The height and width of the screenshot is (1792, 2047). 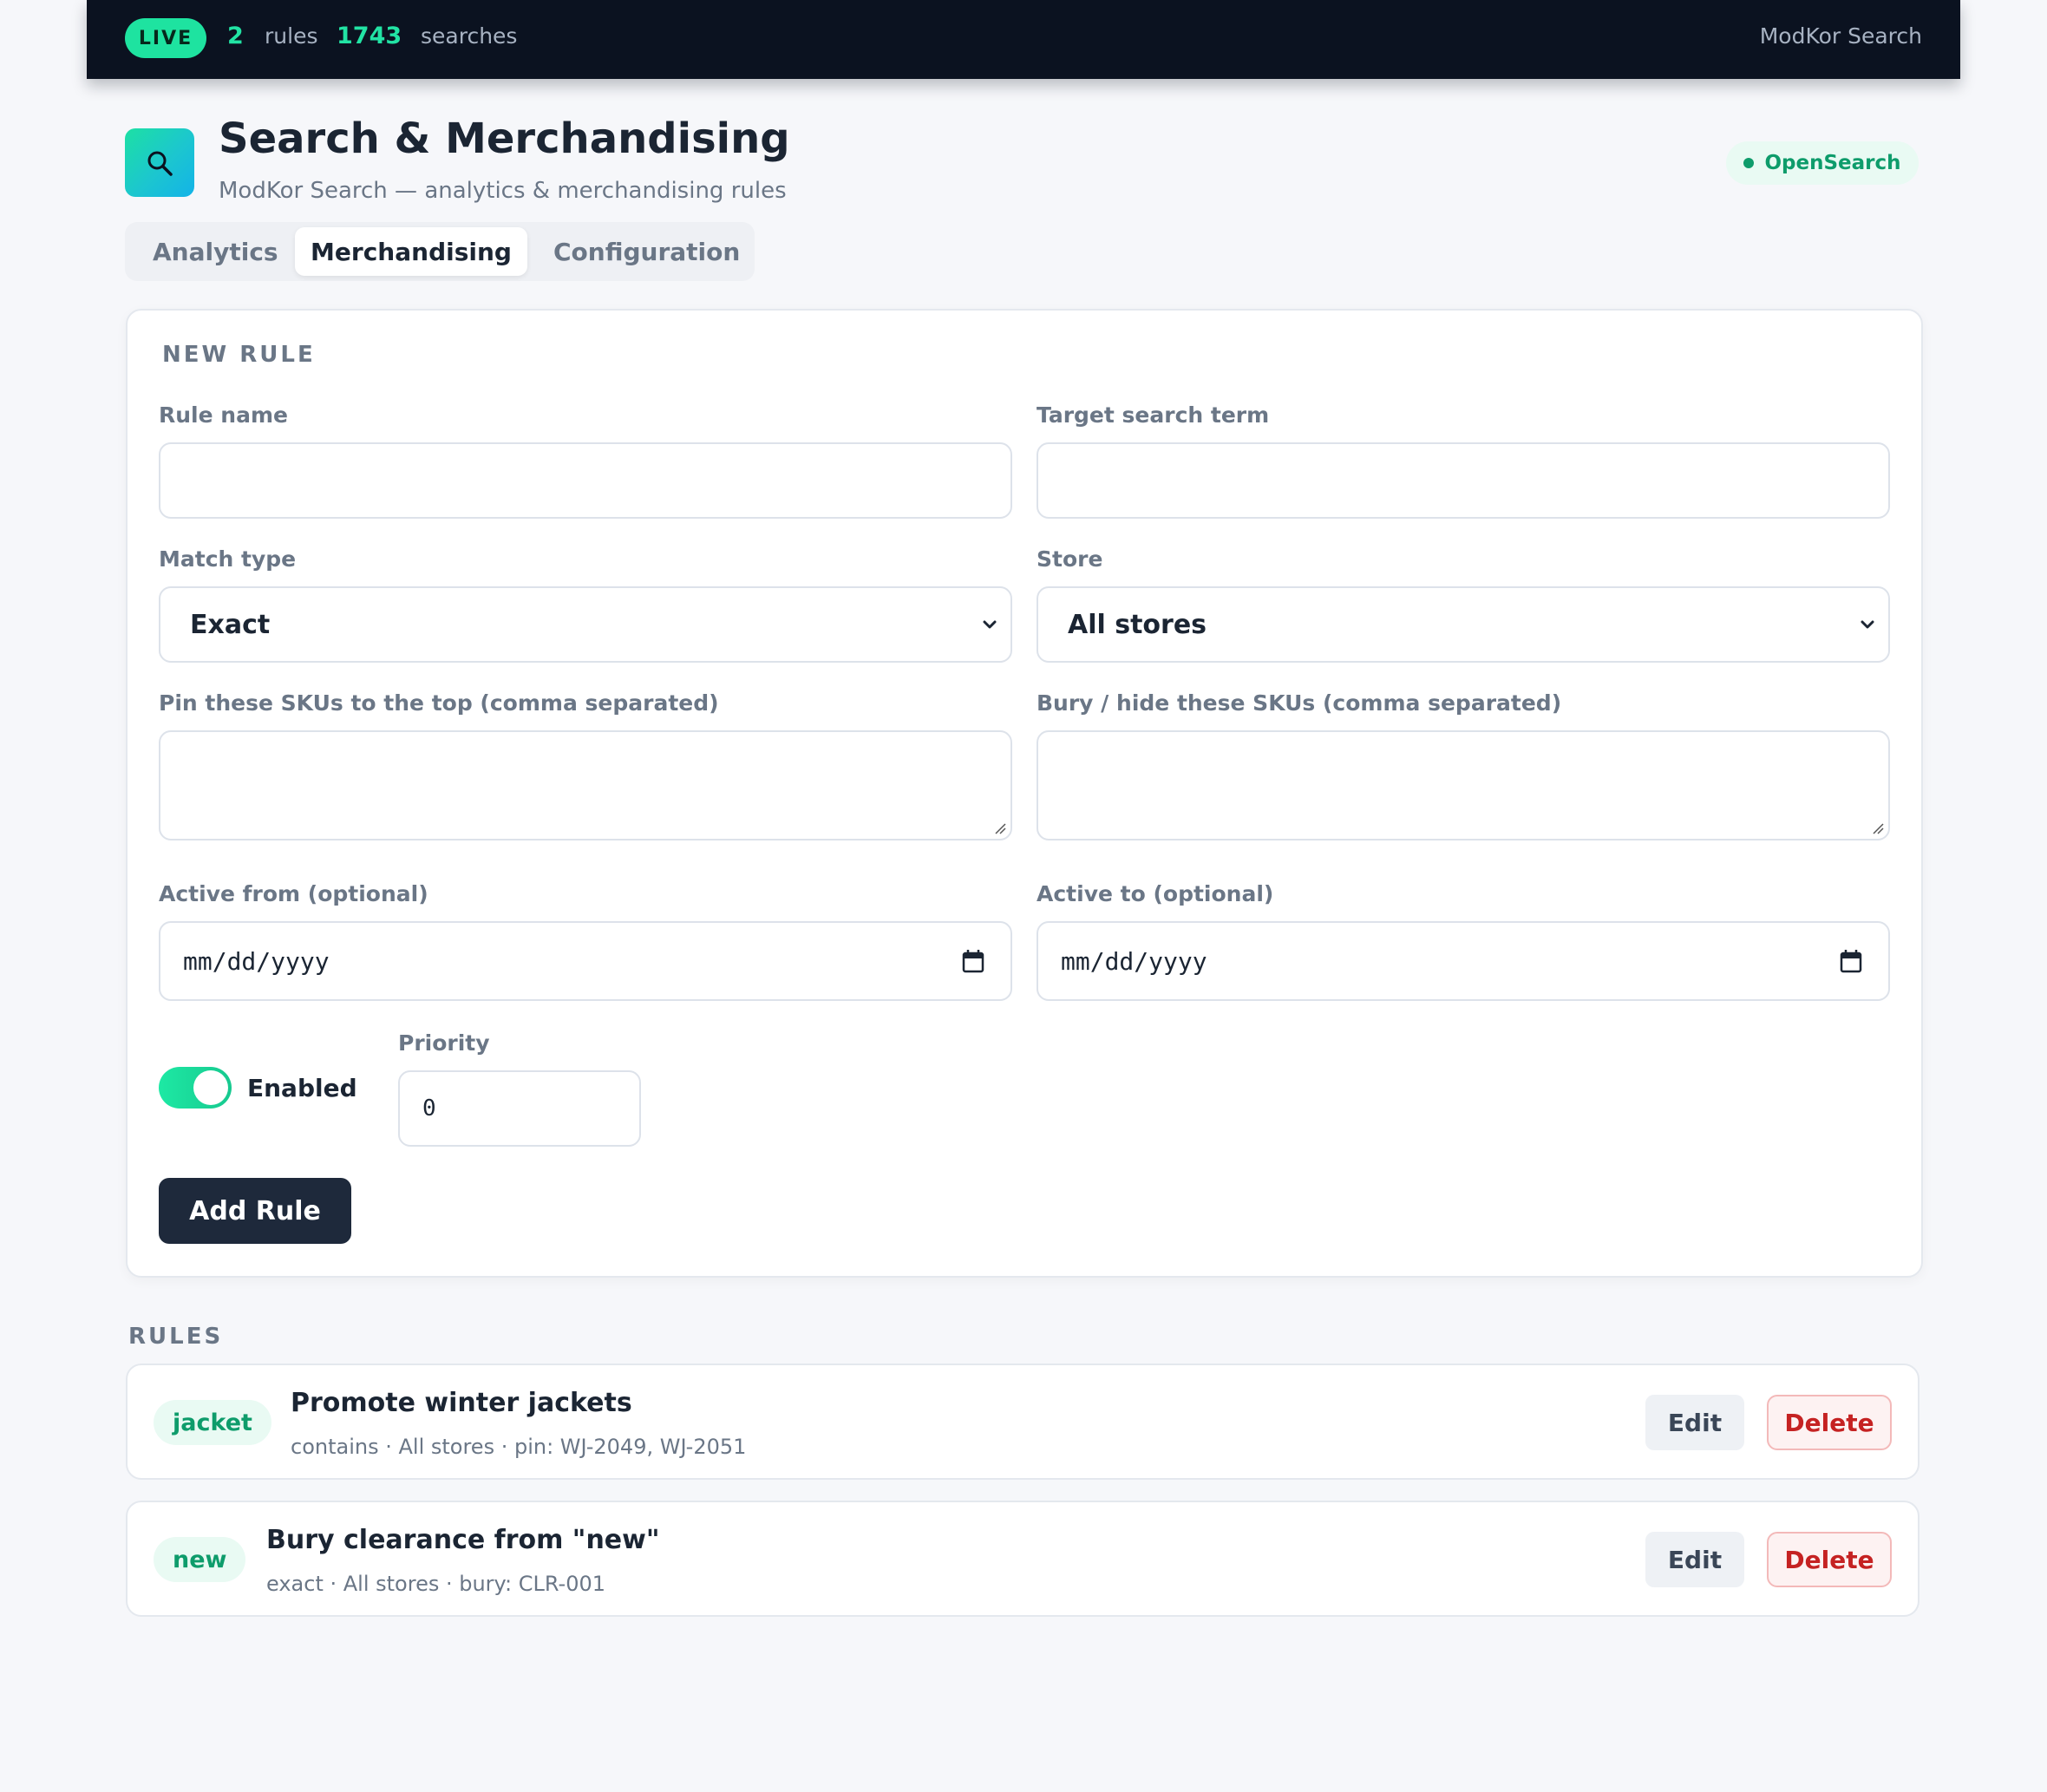 I want to click on tab-bar: Analytics Merchandising Configuration, so click(x=440, y=252).